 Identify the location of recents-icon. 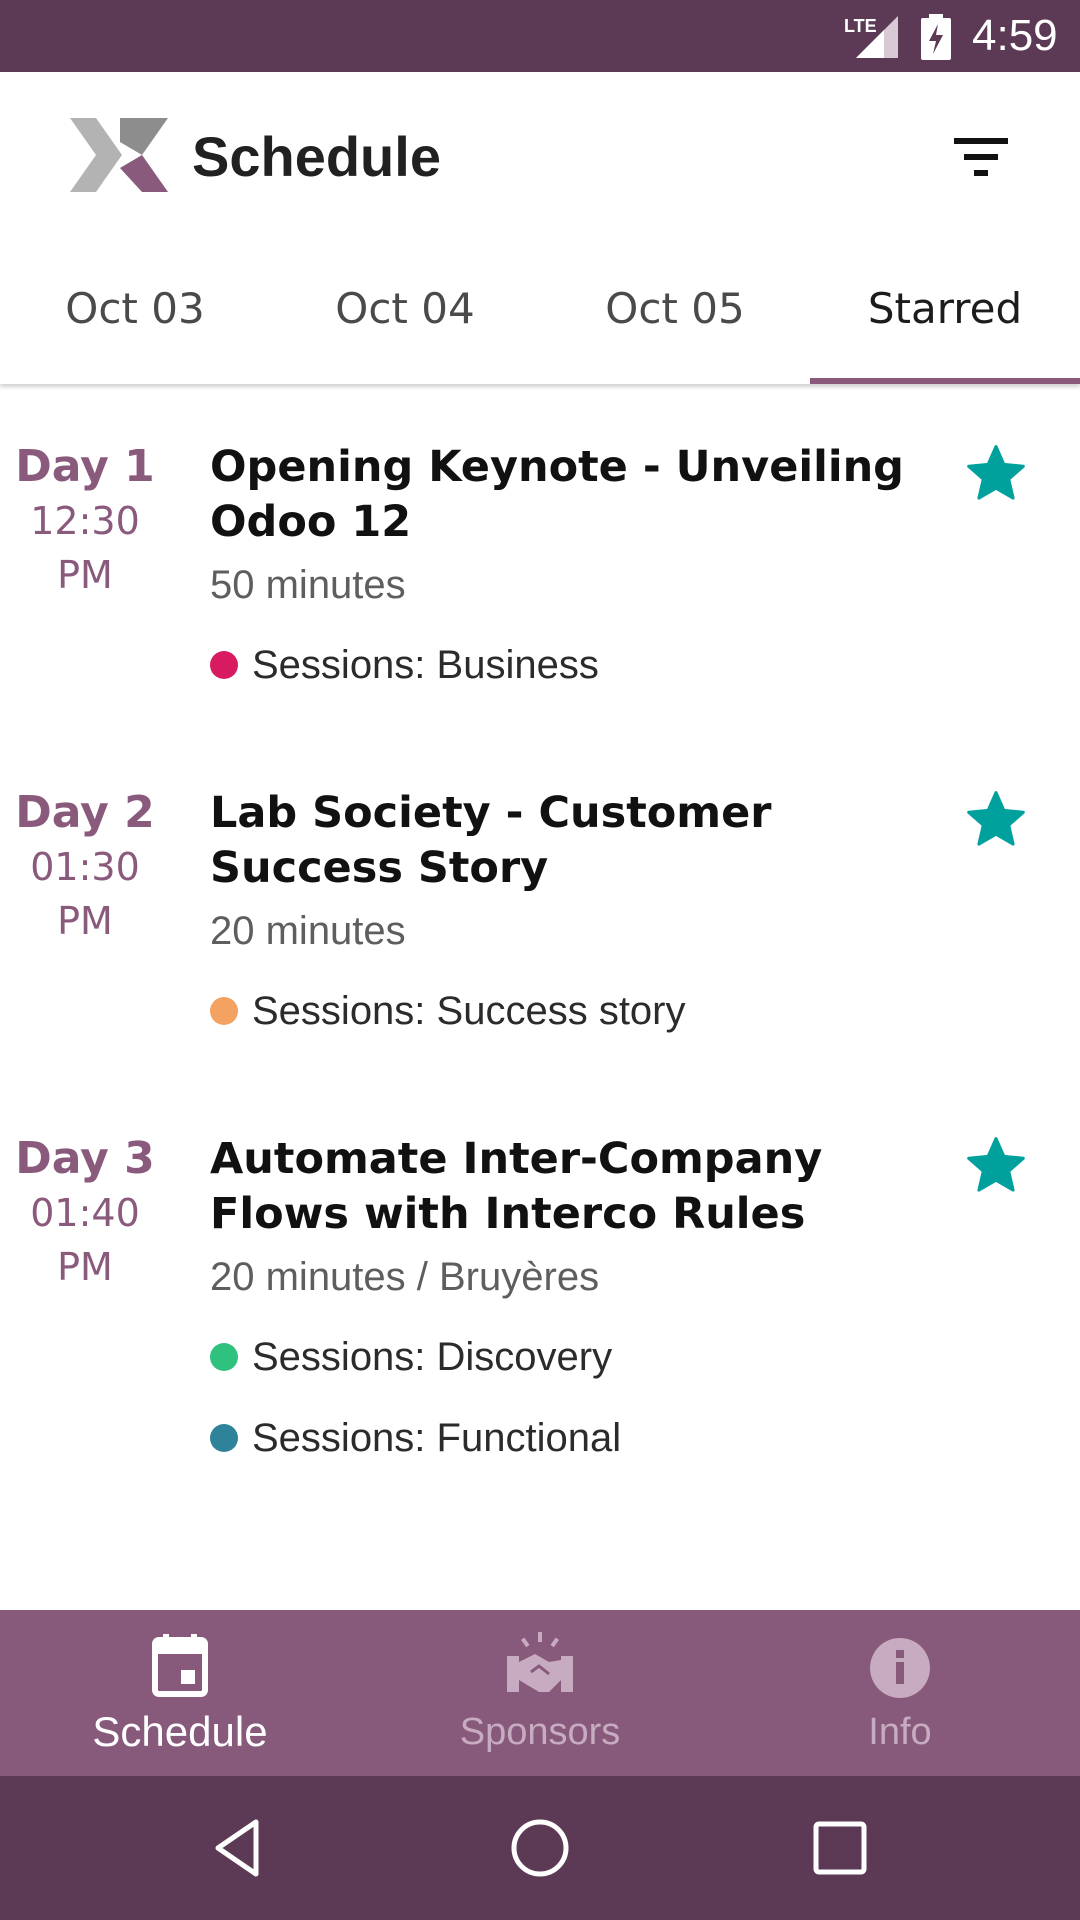
(840, 1848).